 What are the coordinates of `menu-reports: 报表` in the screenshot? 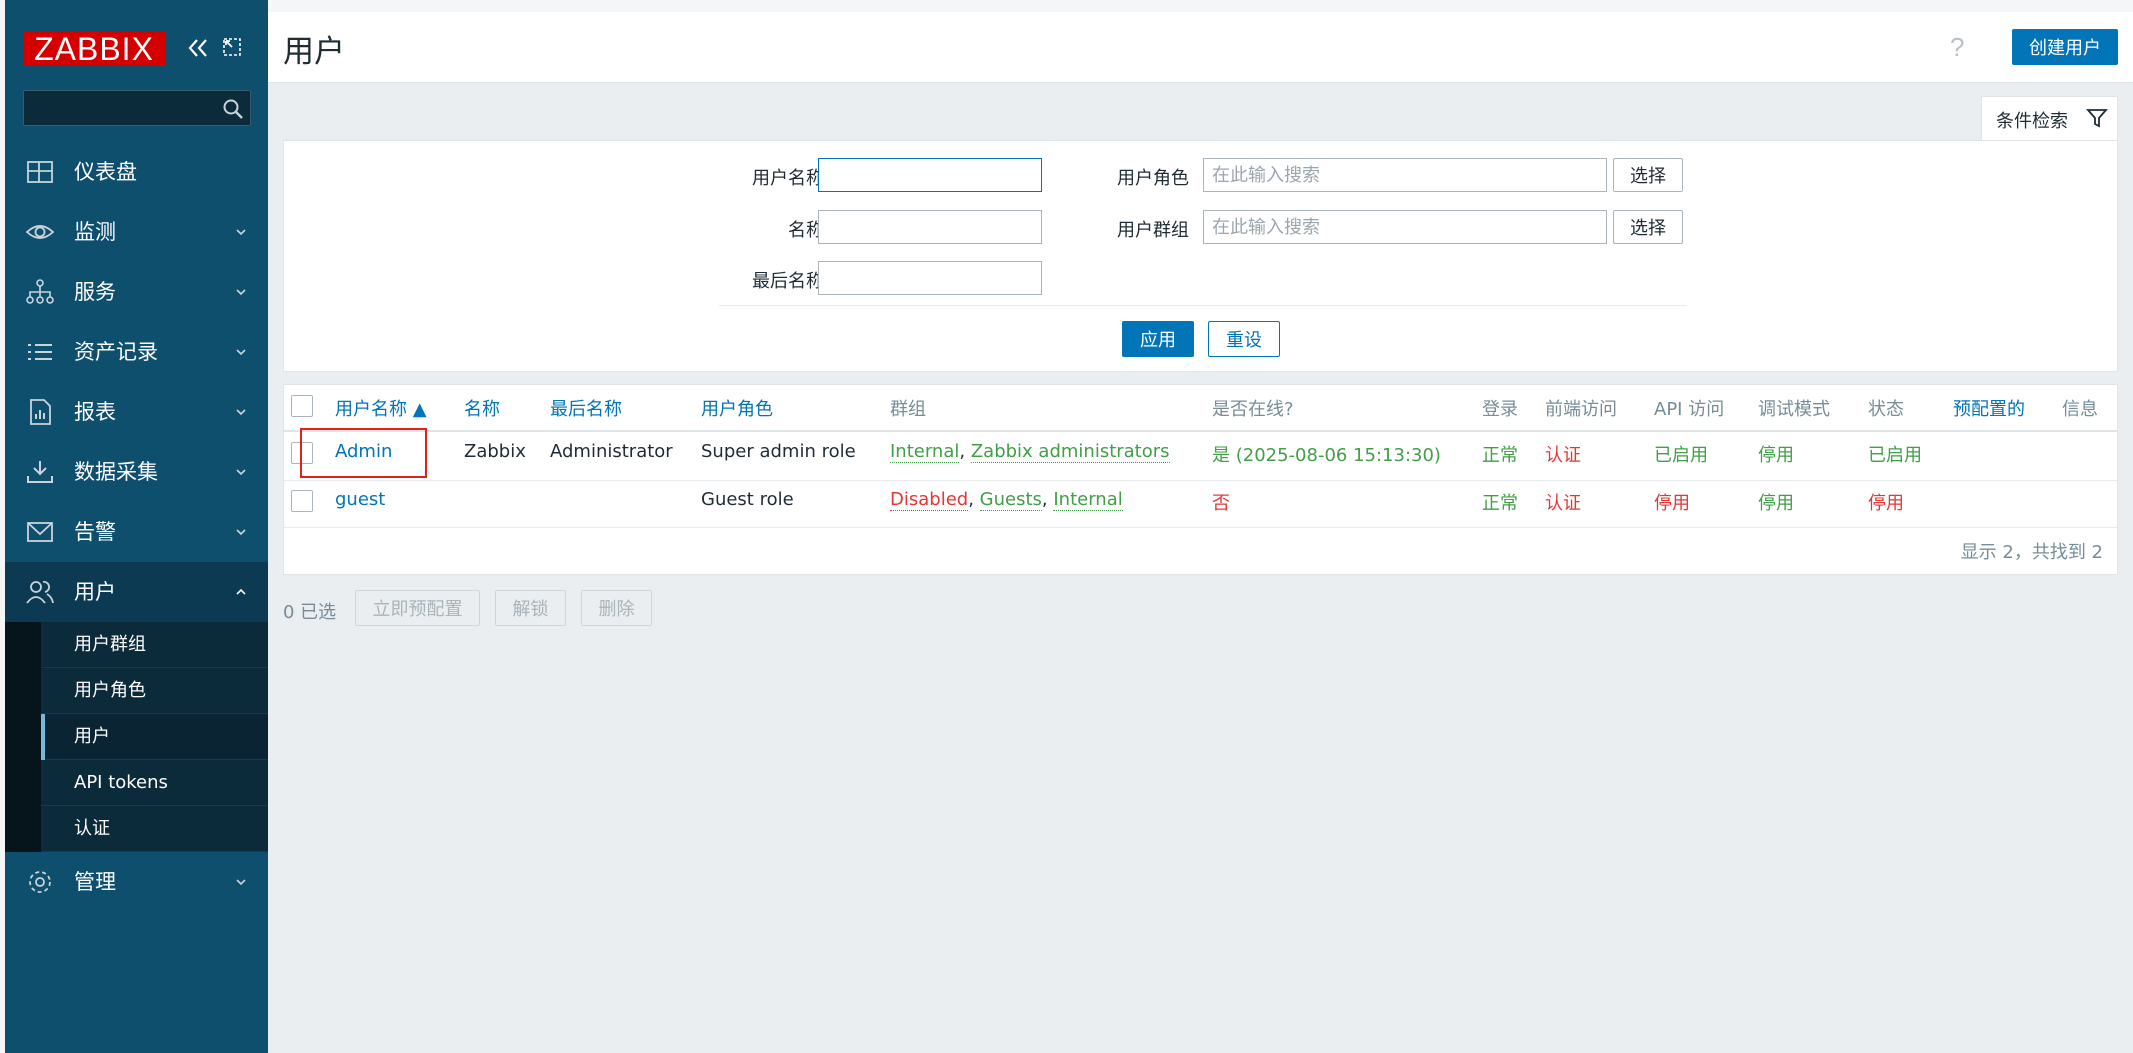 It's located at (136, 412).